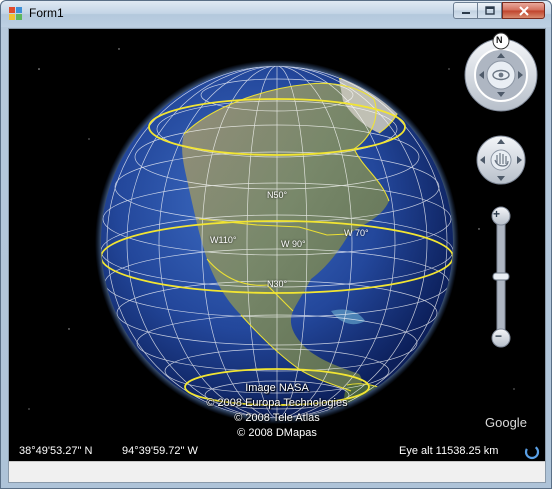  Describe the element at coordinates (277, 284) in the screenshot. I see `latitude-label-n30: N30°` at that location.